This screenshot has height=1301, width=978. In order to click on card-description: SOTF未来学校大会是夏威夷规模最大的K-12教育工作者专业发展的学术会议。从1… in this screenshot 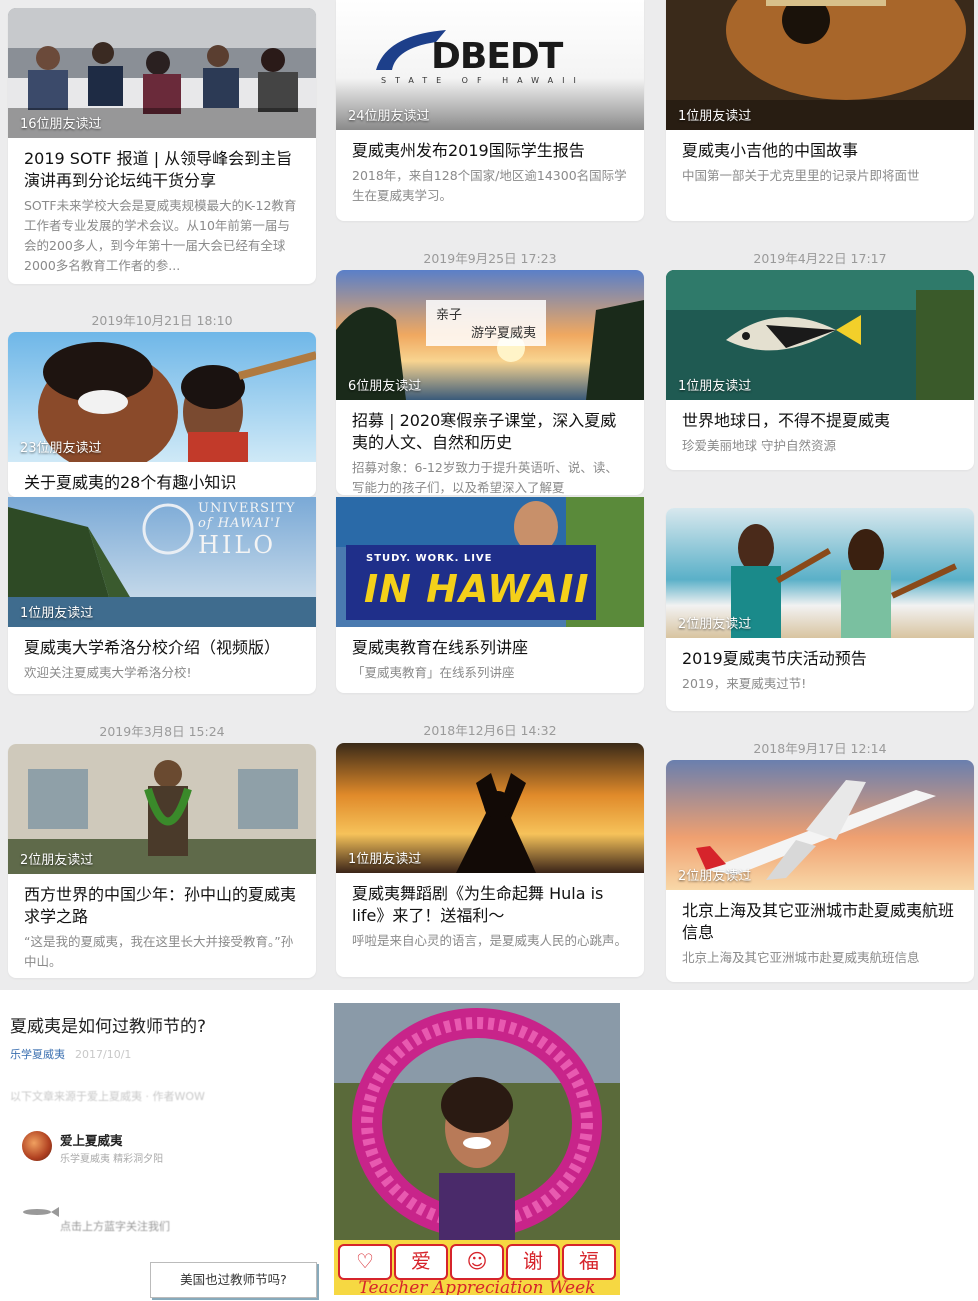, I will do `click(160, 235)`.